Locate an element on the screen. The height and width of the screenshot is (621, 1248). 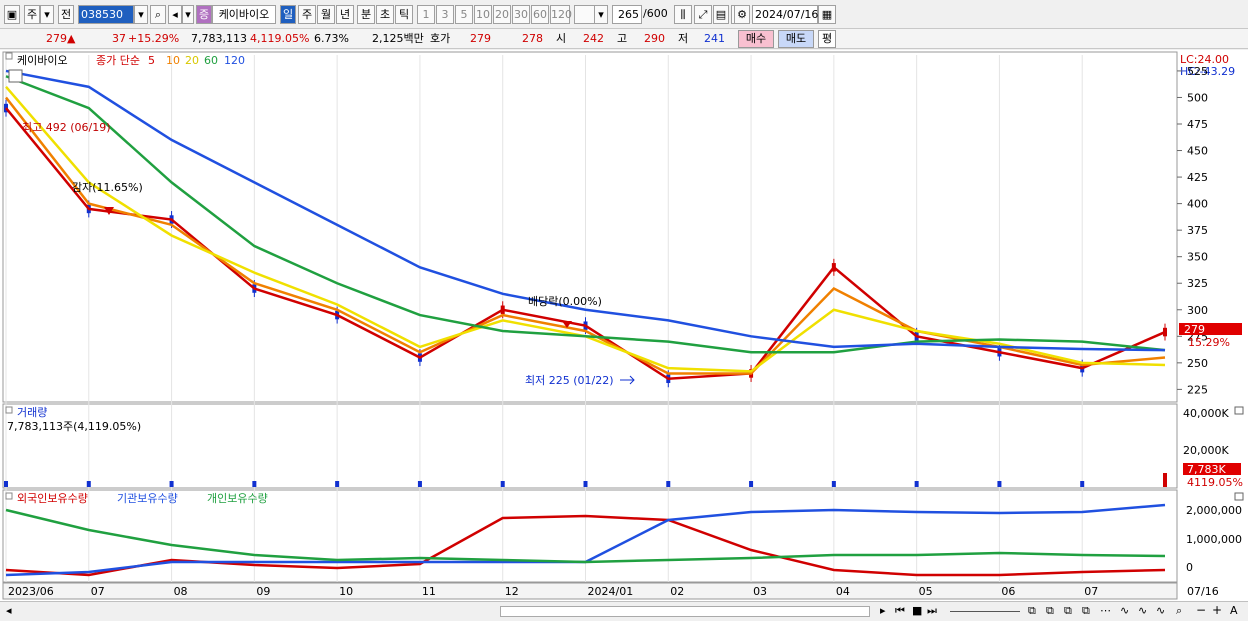
code-dropdown-icon: ▾ is located at coordinates (141, 14).